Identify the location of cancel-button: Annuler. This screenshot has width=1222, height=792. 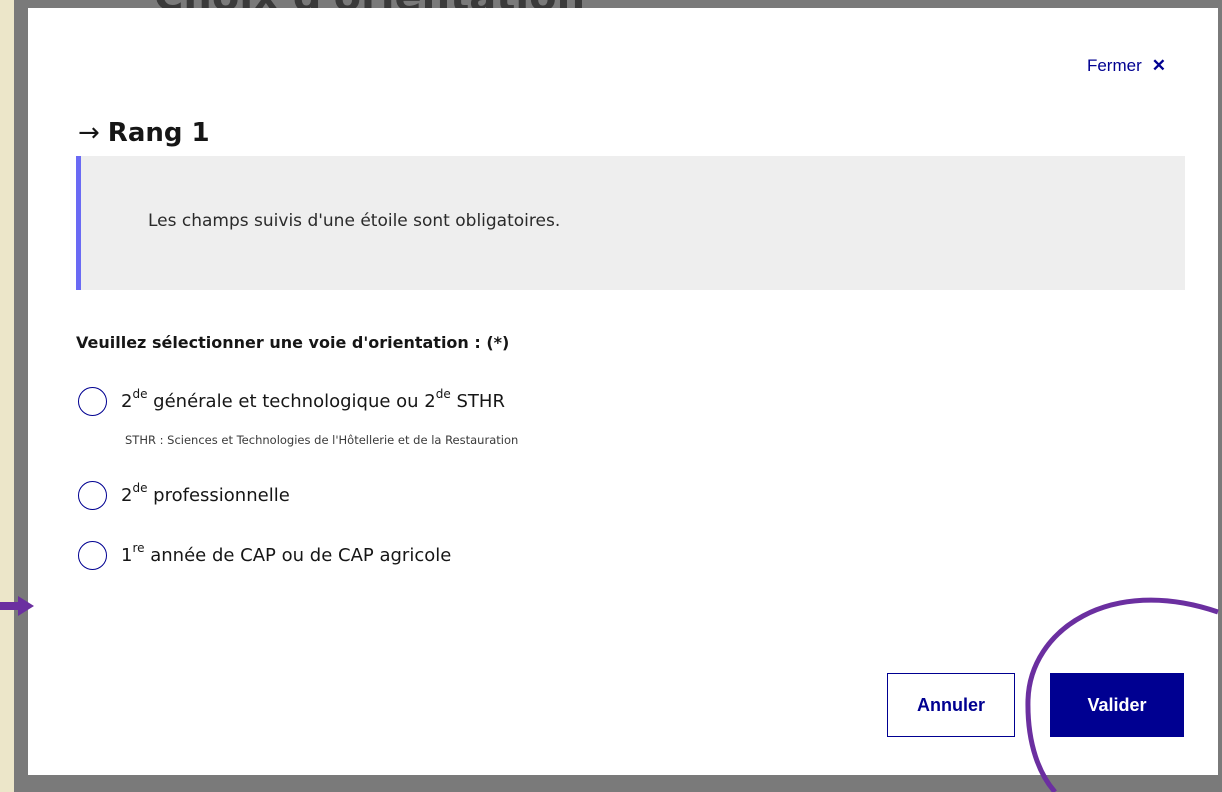
(951, 705).